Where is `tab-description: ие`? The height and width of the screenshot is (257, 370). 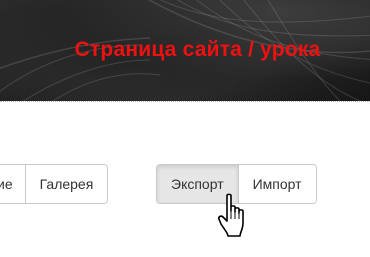
tab-description: ие is located at coordinates (12, 184).